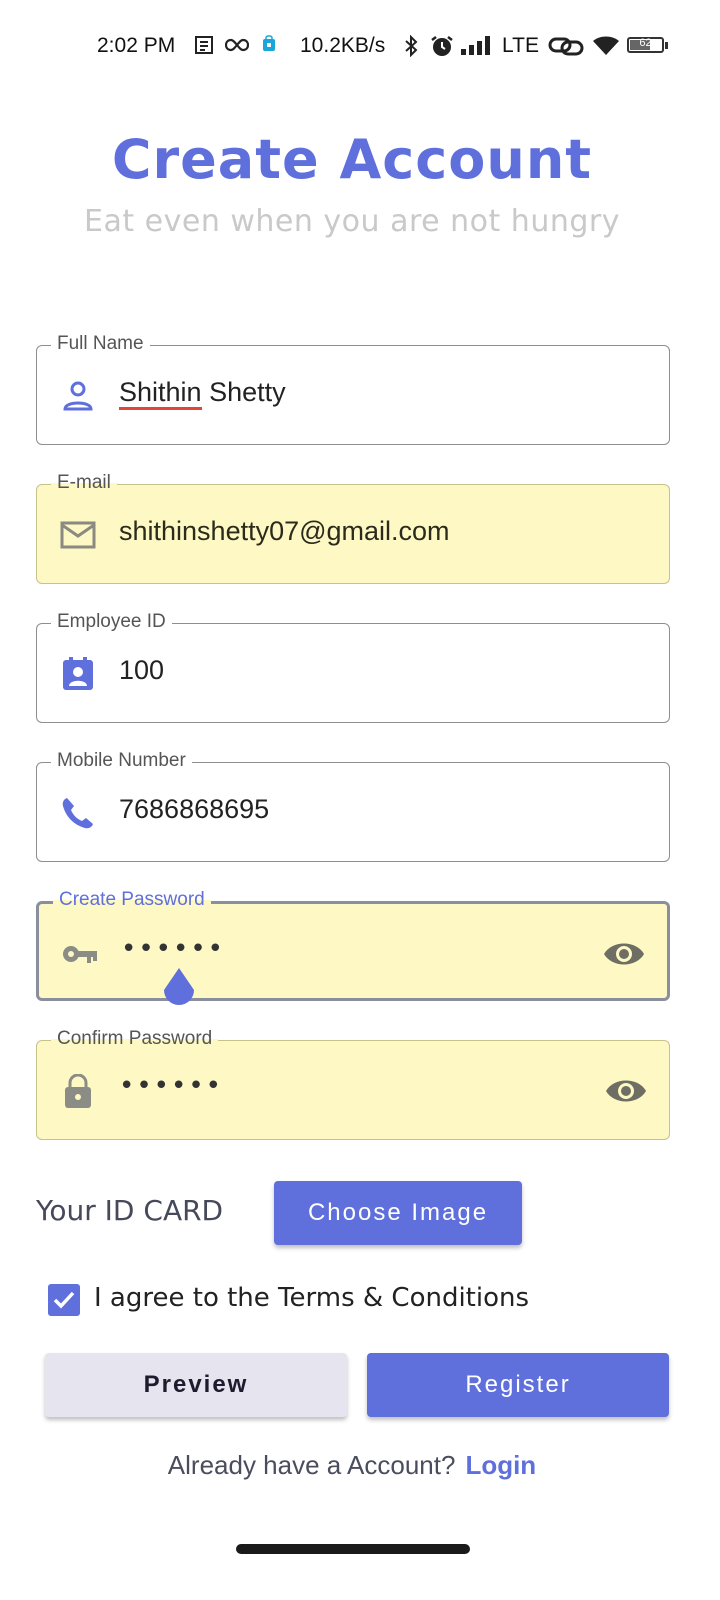 This screenshot has height=1600, width=720. What do you see at coordinates (194, 809) in the screenshot?
I see `mobile-number-value: 7686868695` at bounding box center [194, 809].